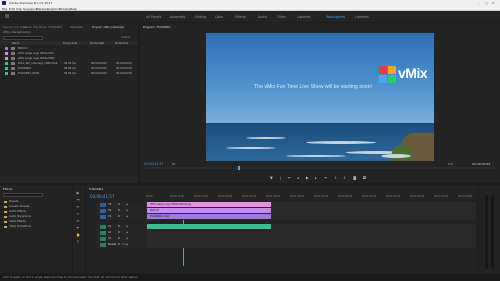  I want to click on track-header: A1 ◘ ◉, so click(120, 227).